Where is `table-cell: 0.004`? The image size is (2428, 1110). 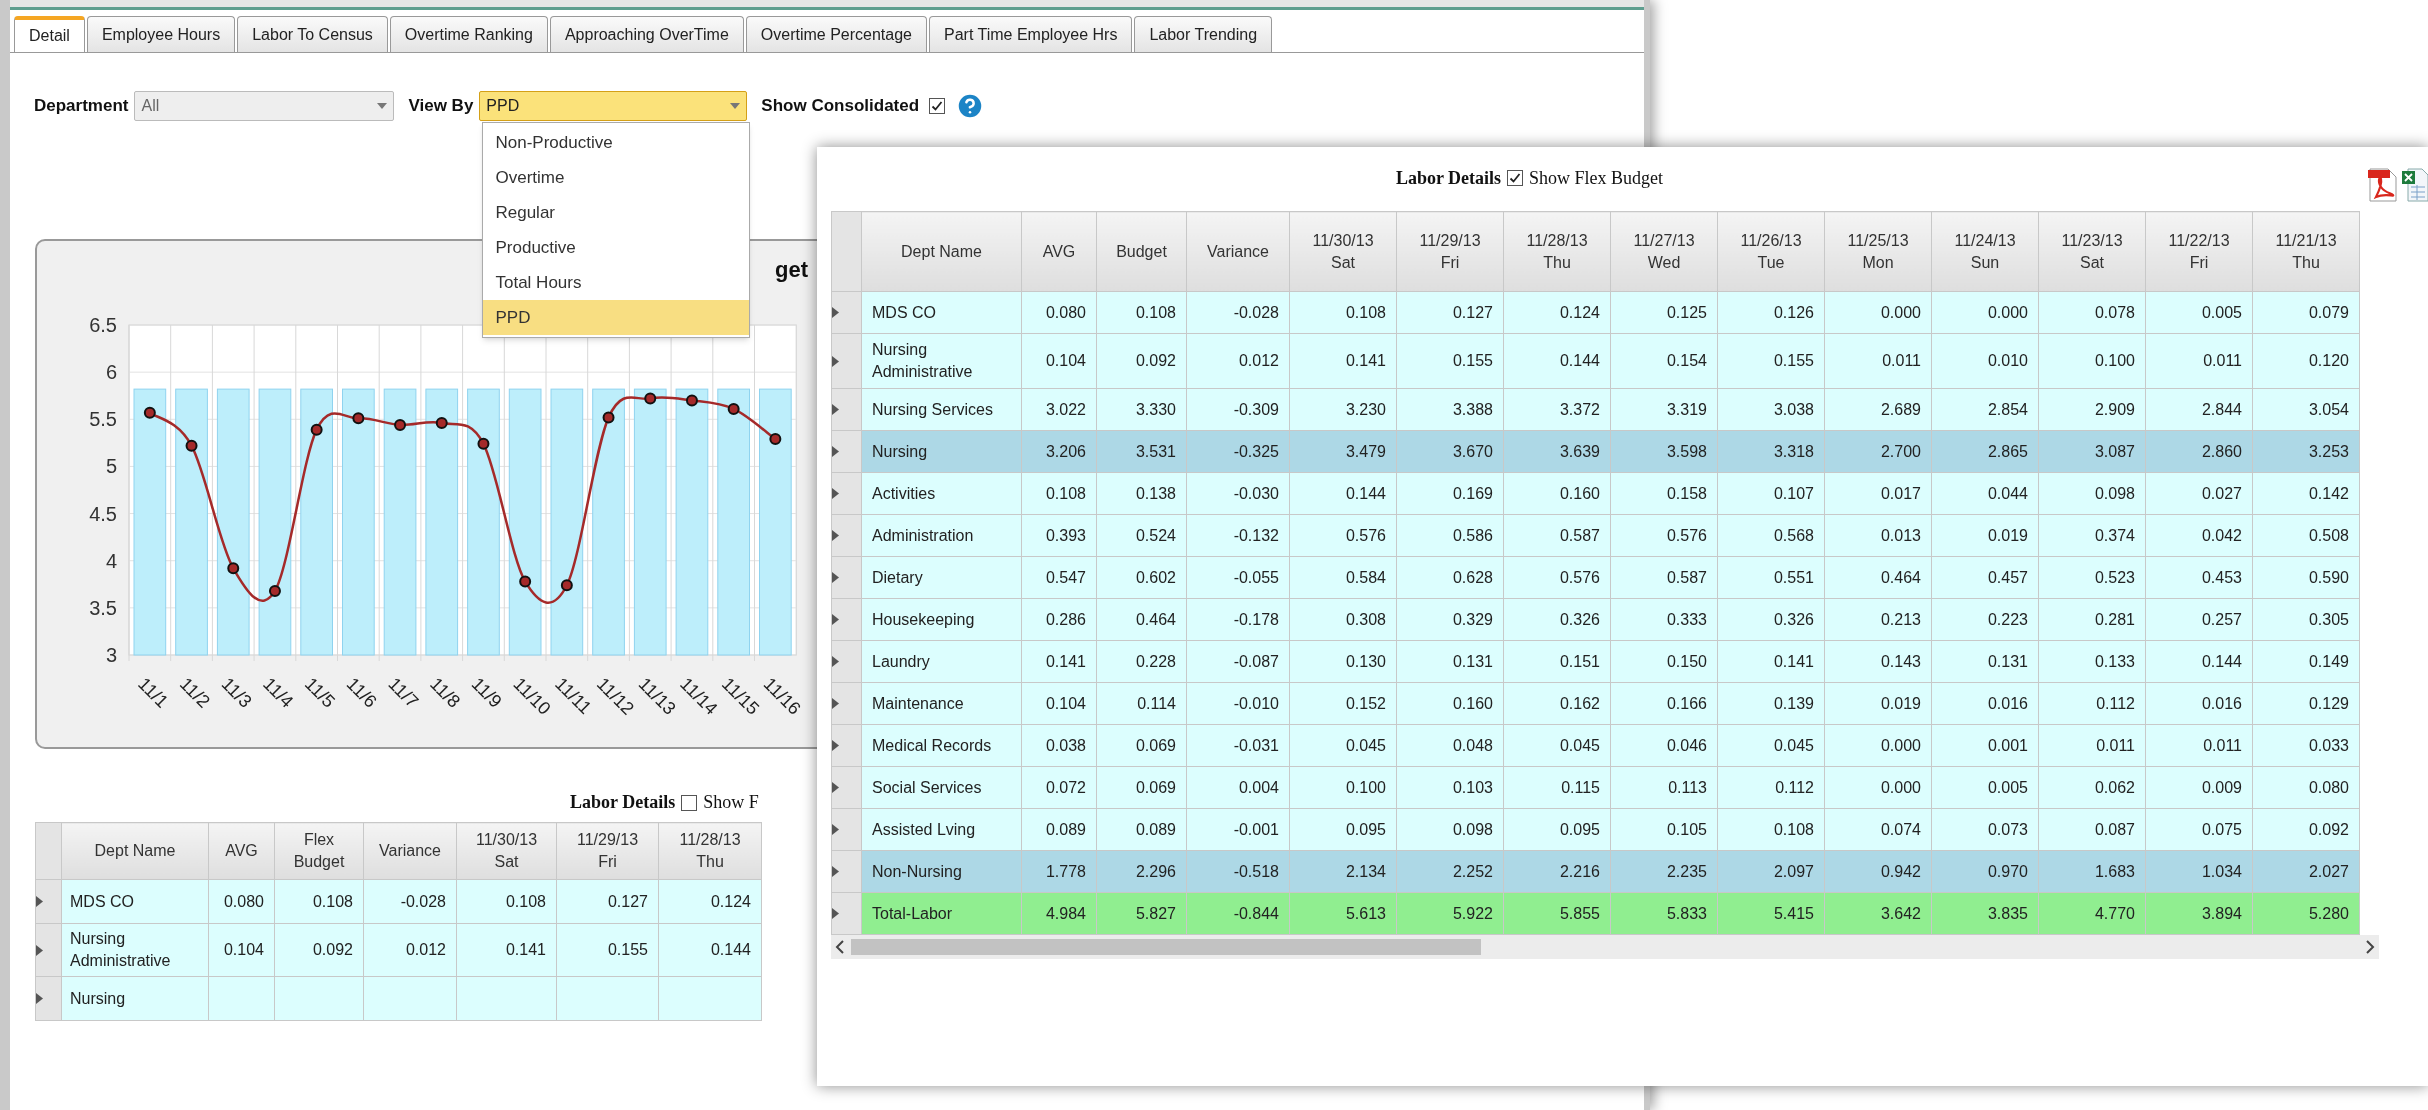 table-cell: 0.004 is located at coordinates (1238, 787).